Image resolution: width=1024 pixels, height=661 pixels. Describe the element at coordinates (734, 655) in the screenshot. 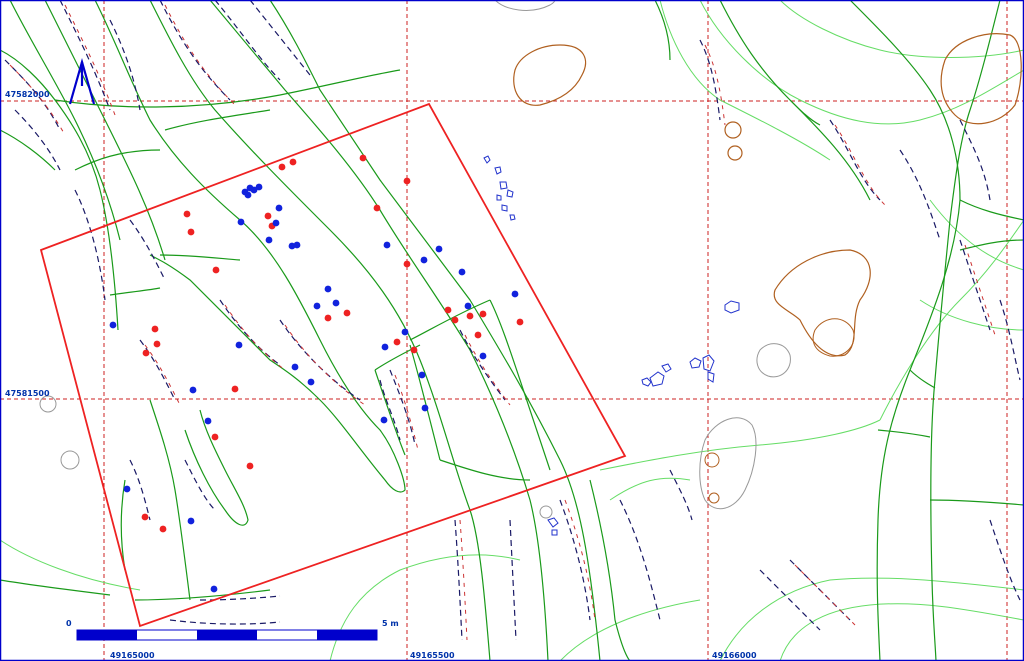

I see `coord-label-x-right: 49166000` at that location.